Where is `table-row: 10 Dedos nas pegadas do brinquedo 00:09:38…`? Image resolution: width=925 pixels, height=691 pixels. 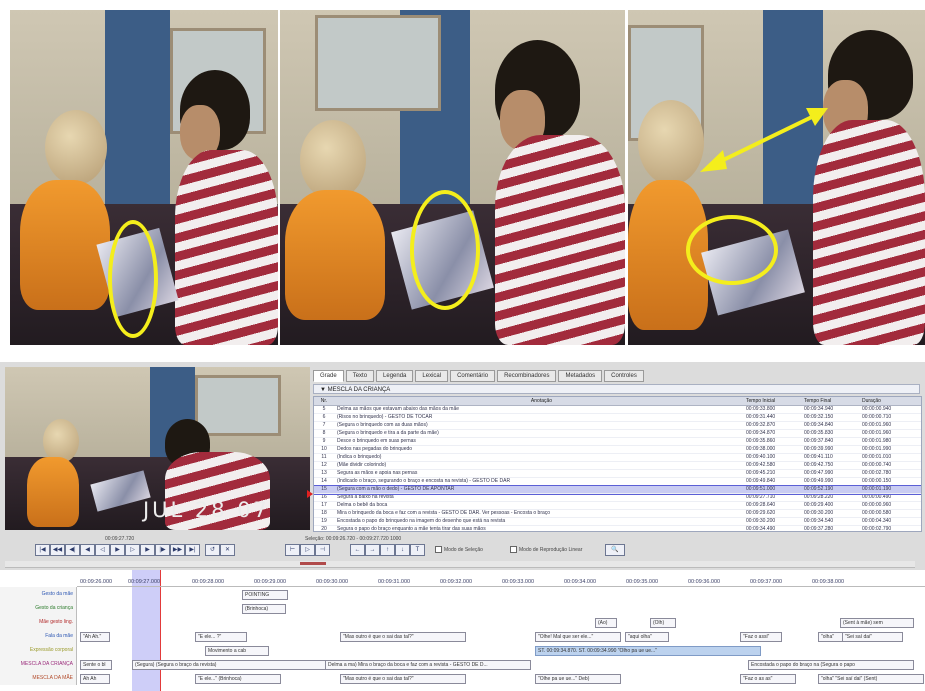
table-row: 10 Dedos nas pegadas do brinquedo 00:09:38… is located at coordinates (617, 450).